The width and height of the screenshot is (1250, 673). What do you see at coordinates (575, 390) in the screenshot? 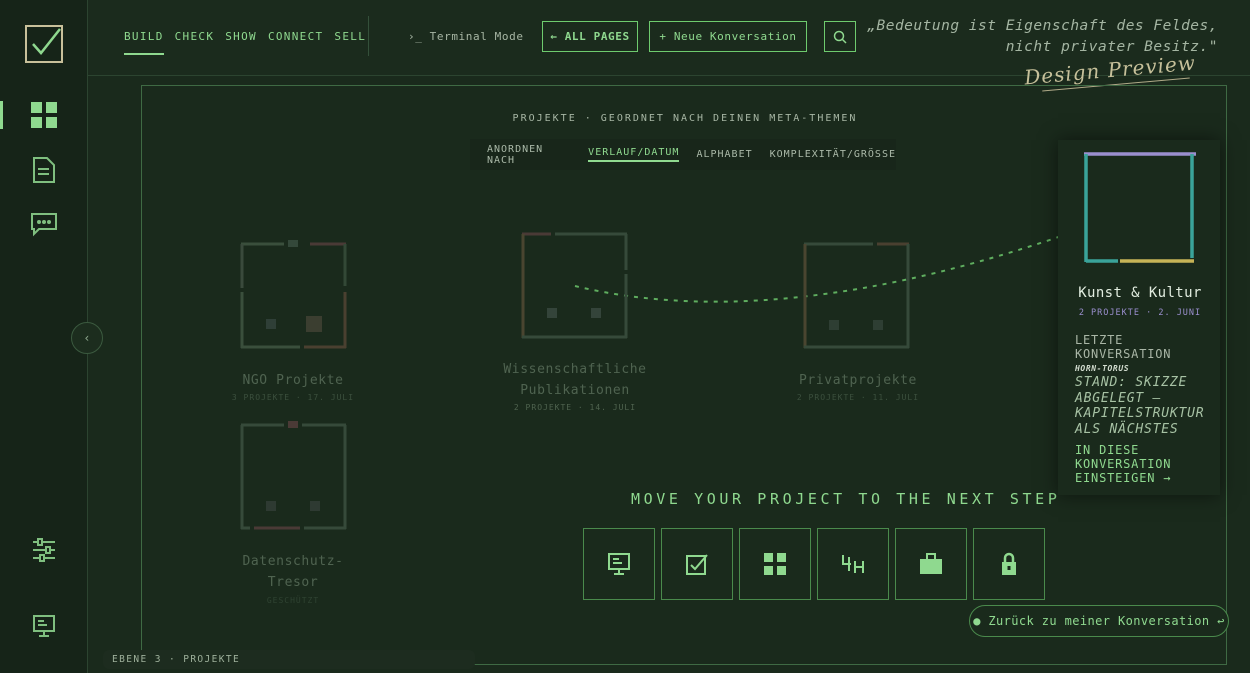
I see `project-science-title-line-2: Publikationen` at bounding box center [575, 390].